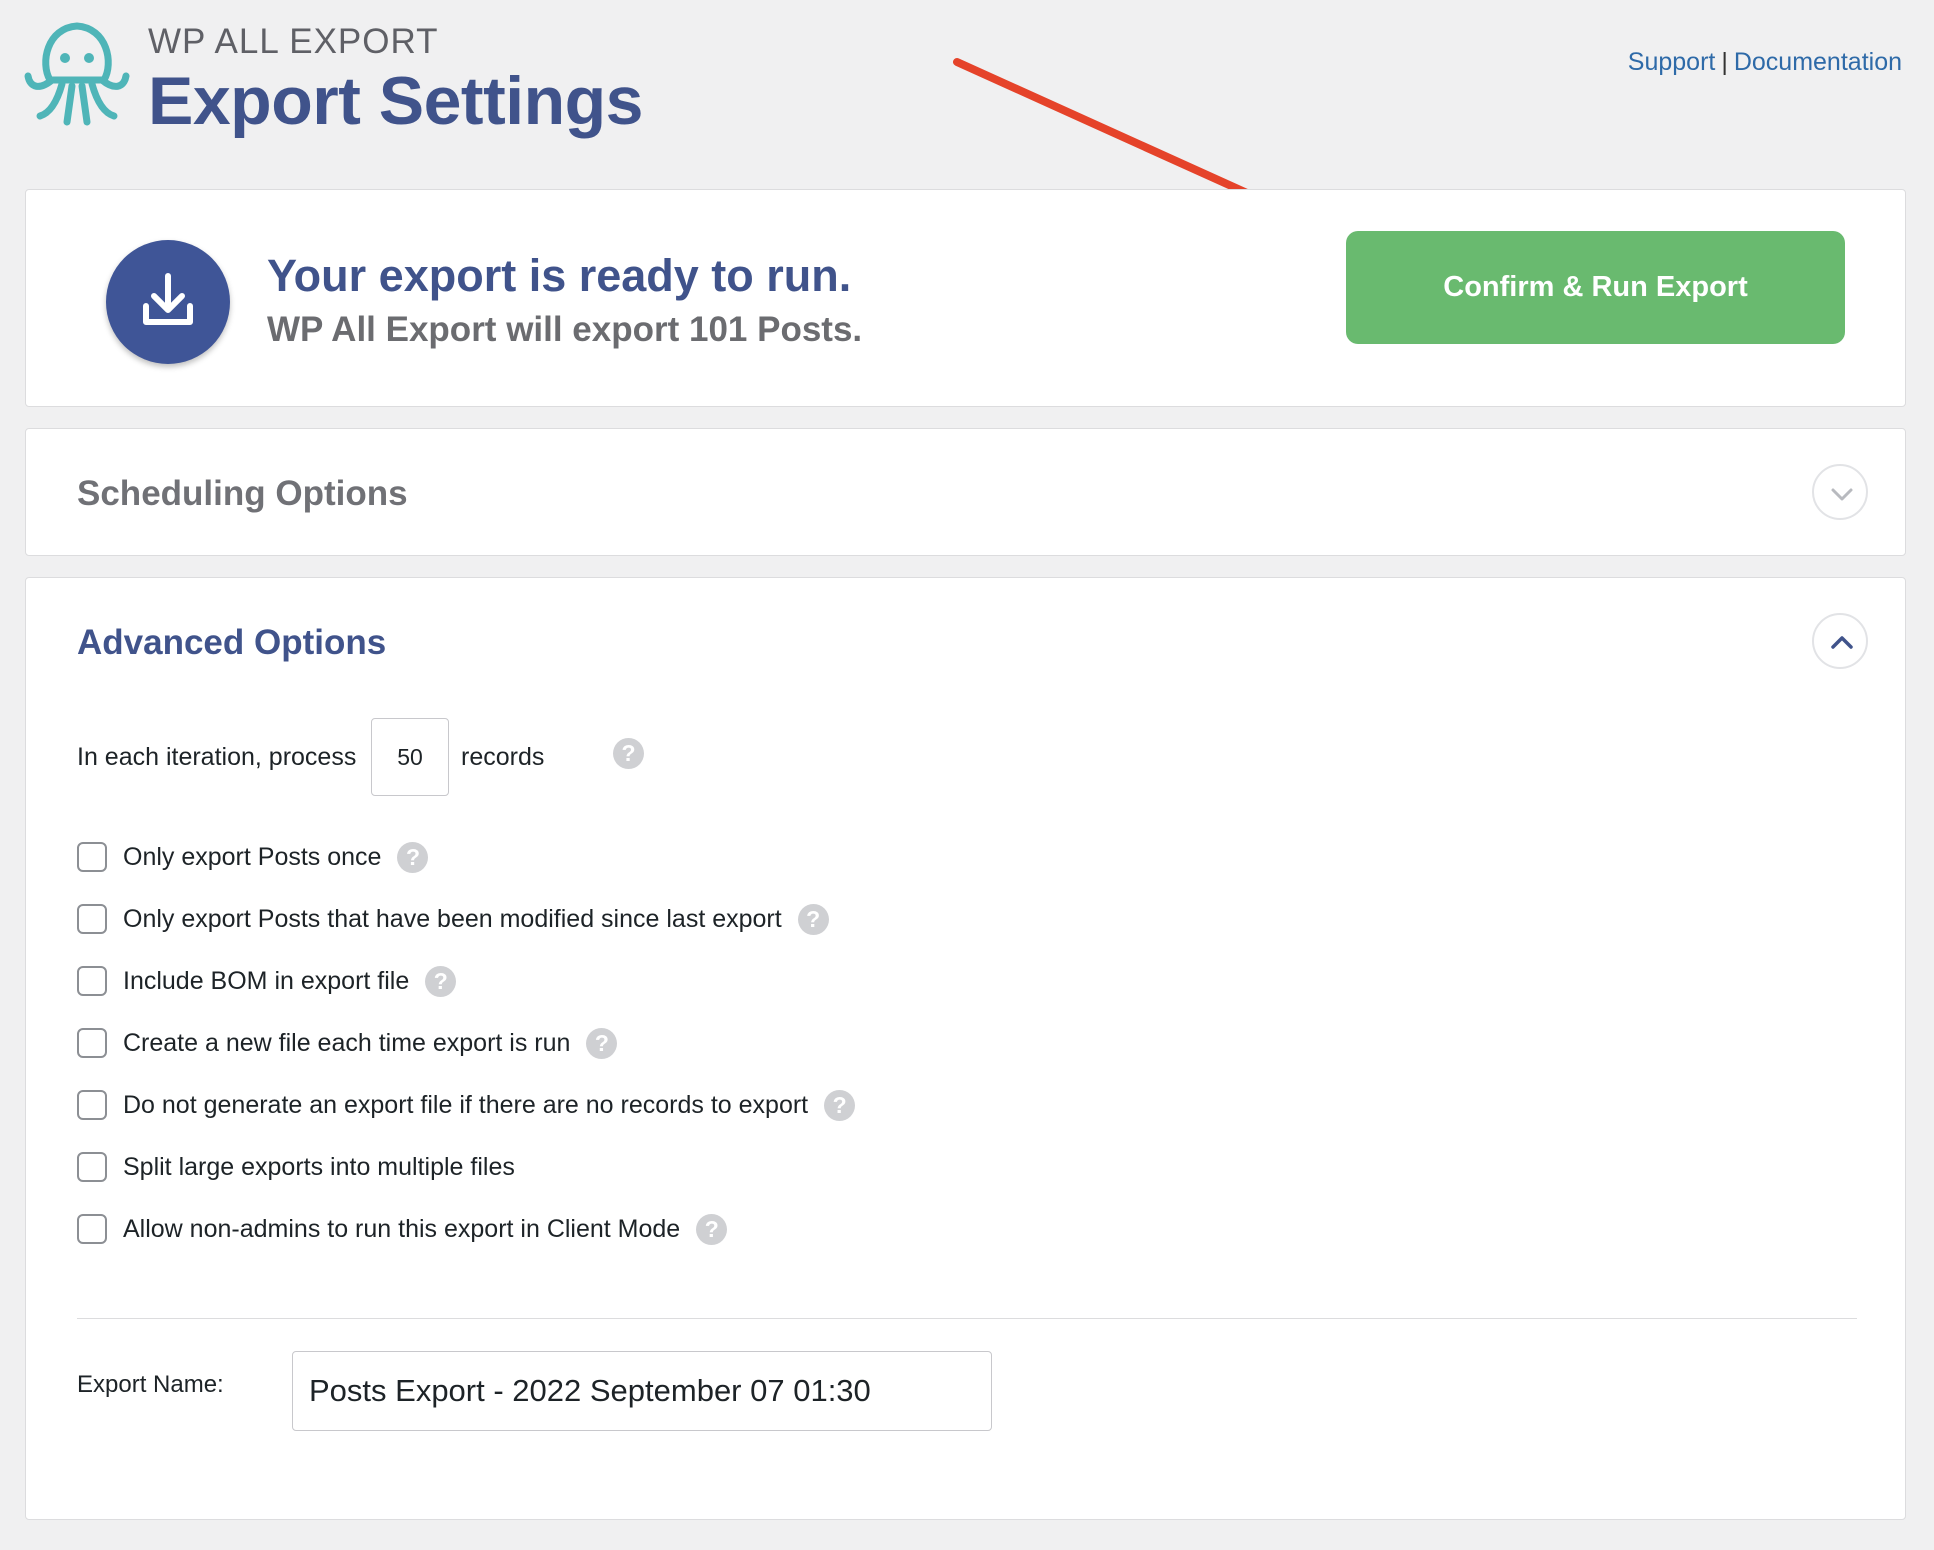 The width and height of the screenshot is (1934, 1550). I want to click on ready-subtitle: WP All Export will export 101 Posts., so click(565, 329).